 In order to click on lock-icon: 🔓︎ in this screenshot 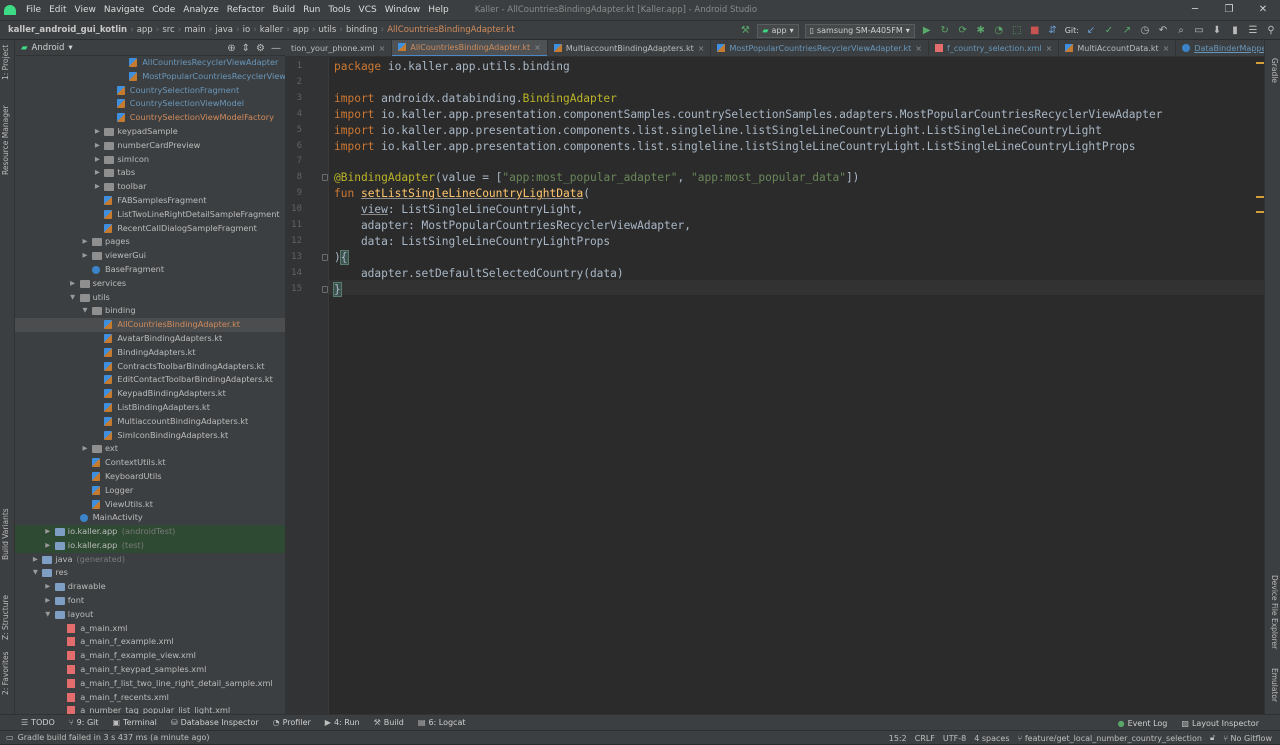, I will do `click(1212, 738)`.